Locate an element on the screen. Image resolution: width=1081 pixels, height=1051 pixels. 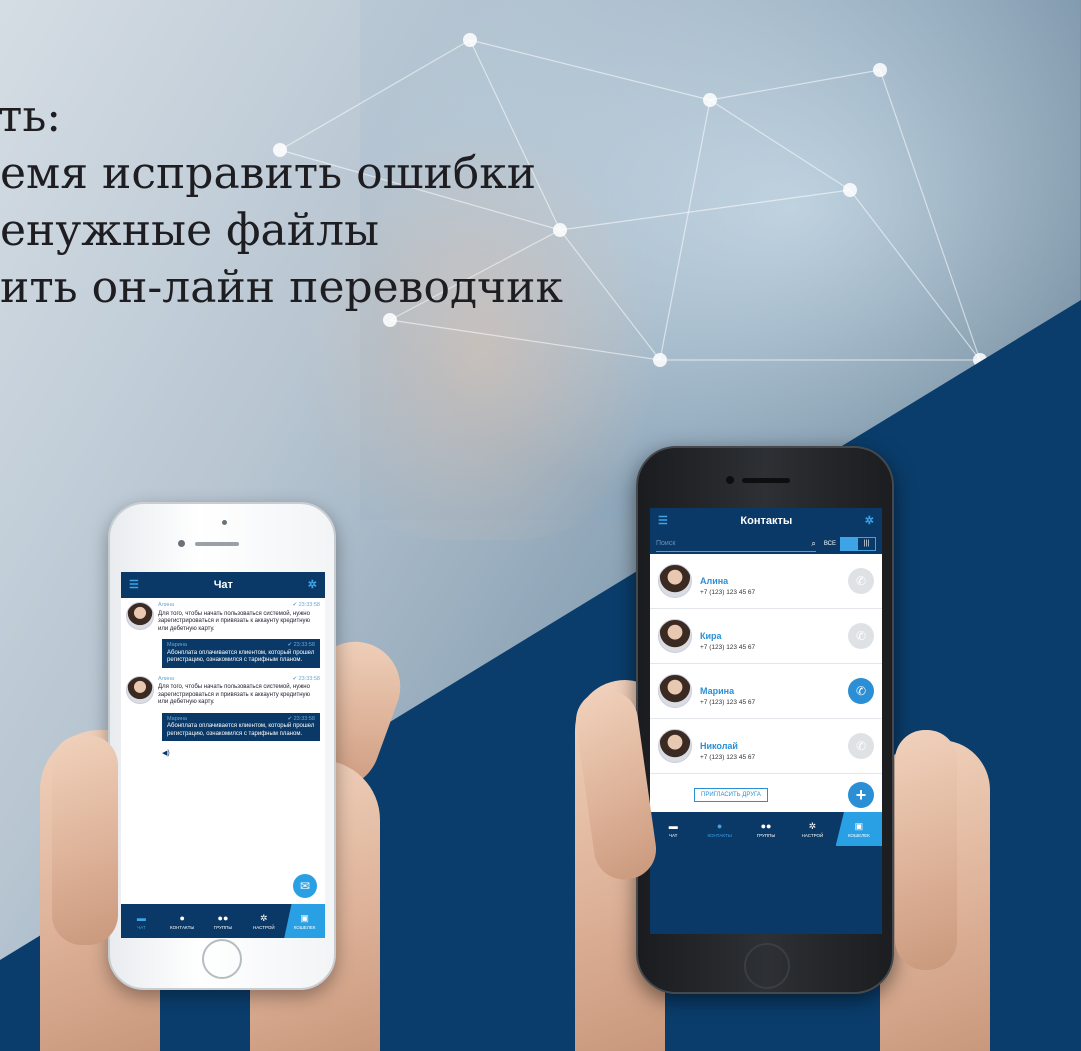
contacts-appbar: ☰ Контакты ✲ is located at coordinates (766, 521).